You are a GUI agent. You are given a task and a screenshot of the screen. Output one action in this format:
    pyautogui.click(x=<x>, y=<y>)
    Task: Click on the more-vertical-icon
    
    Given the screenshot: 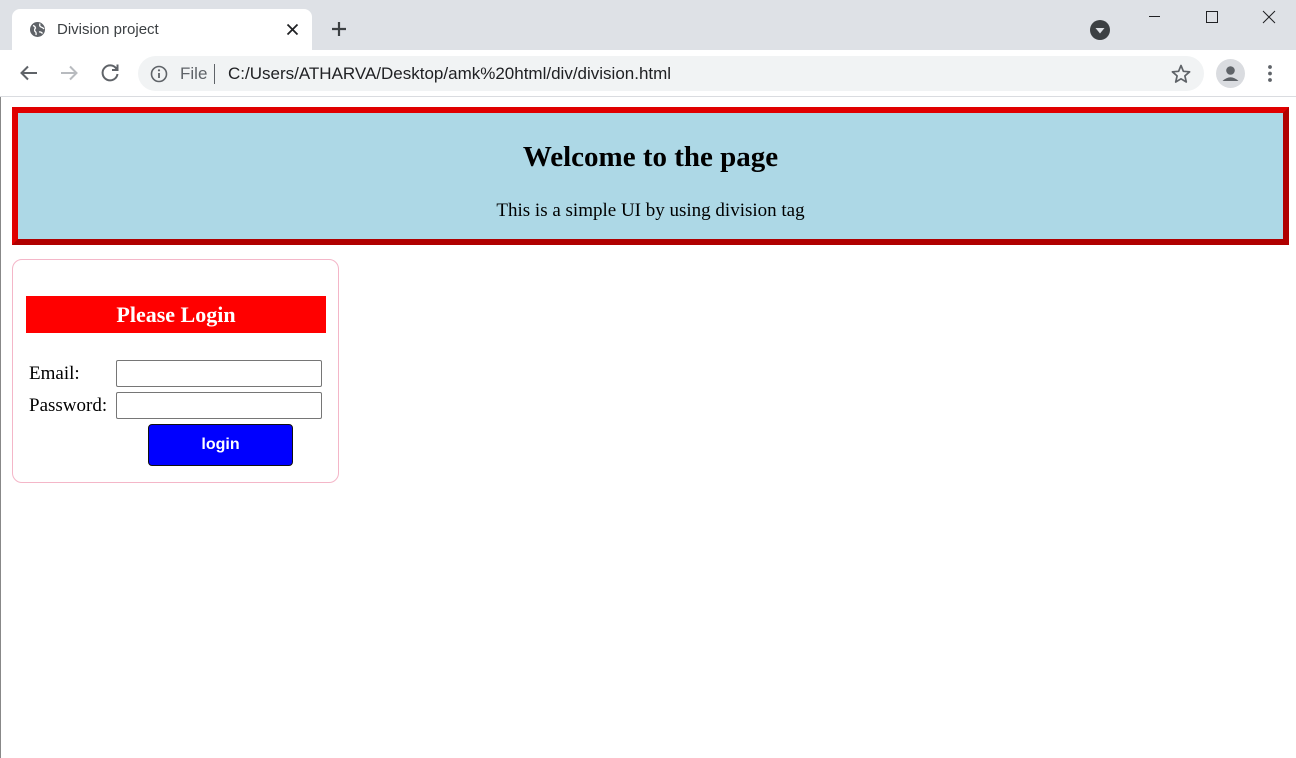 What is the action you would take?
    pyautogui.click(x=1270, y=74)
    